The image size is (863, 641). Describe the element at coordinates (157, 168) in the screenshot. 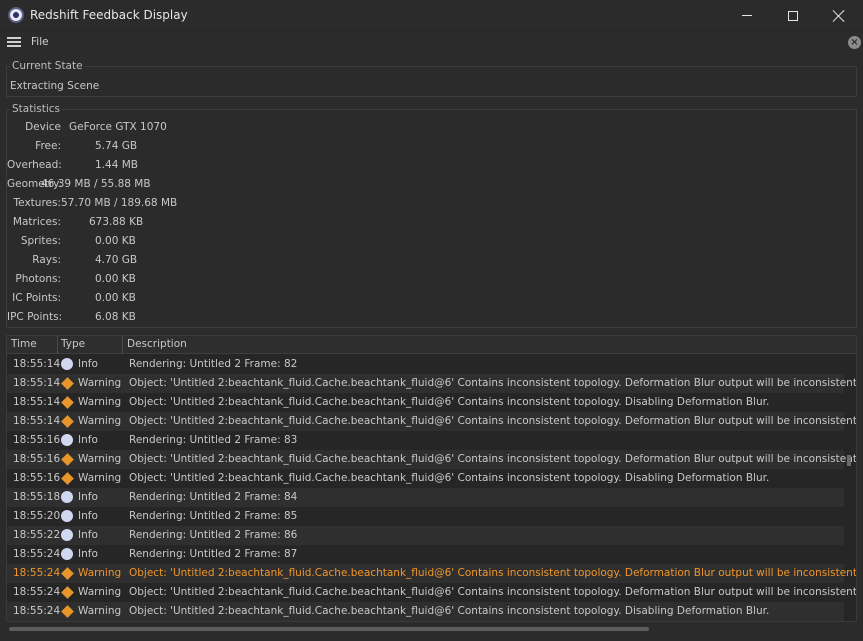

I see `stat-row: Overhead: 1.44 MB` at that location.